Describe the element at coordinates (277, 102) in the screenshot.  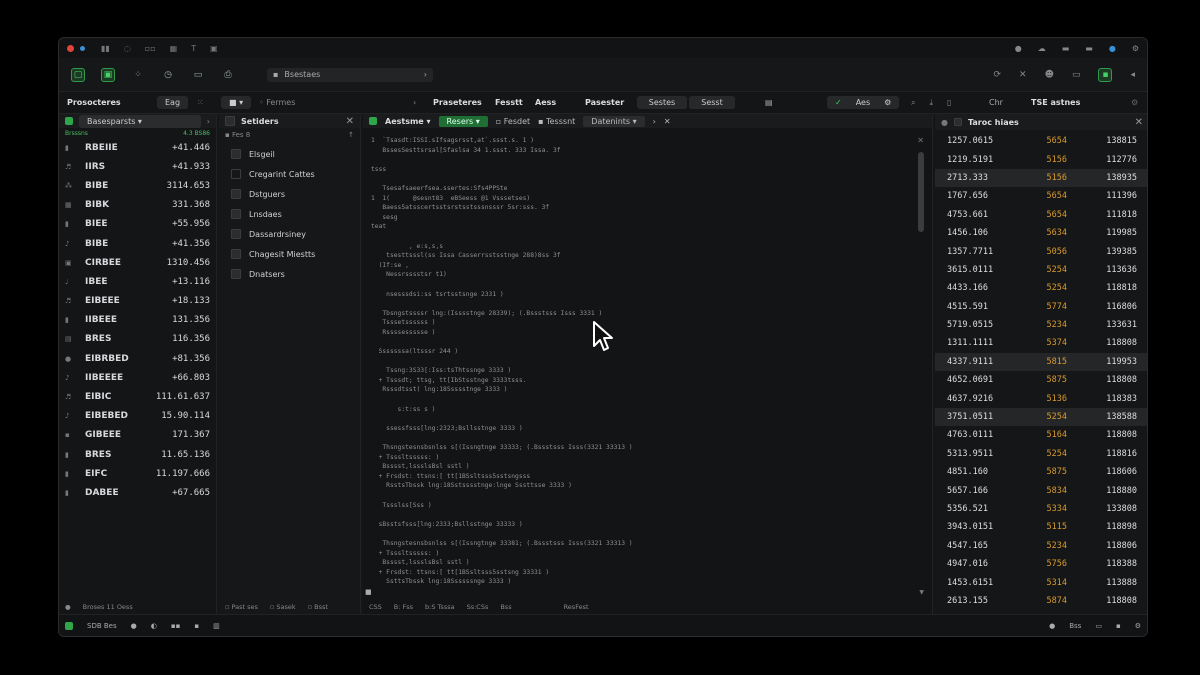
I see `field-input: ◦ Fermes` at that location.